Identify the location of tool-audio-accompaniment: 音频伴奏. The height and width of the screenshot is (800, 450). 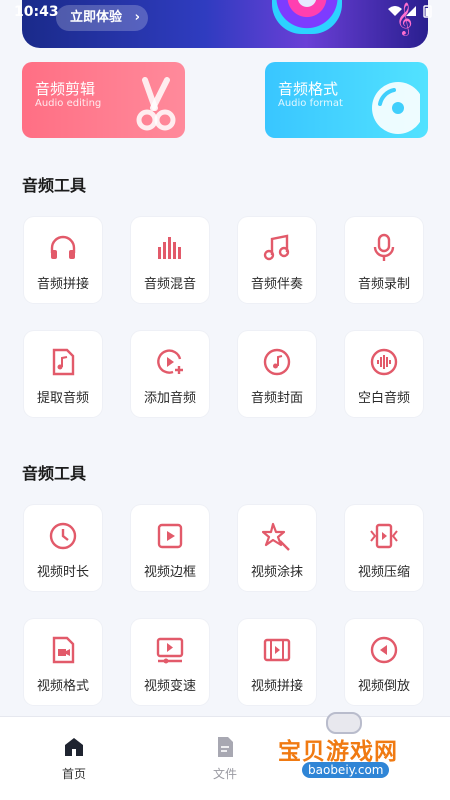
(277, 260).